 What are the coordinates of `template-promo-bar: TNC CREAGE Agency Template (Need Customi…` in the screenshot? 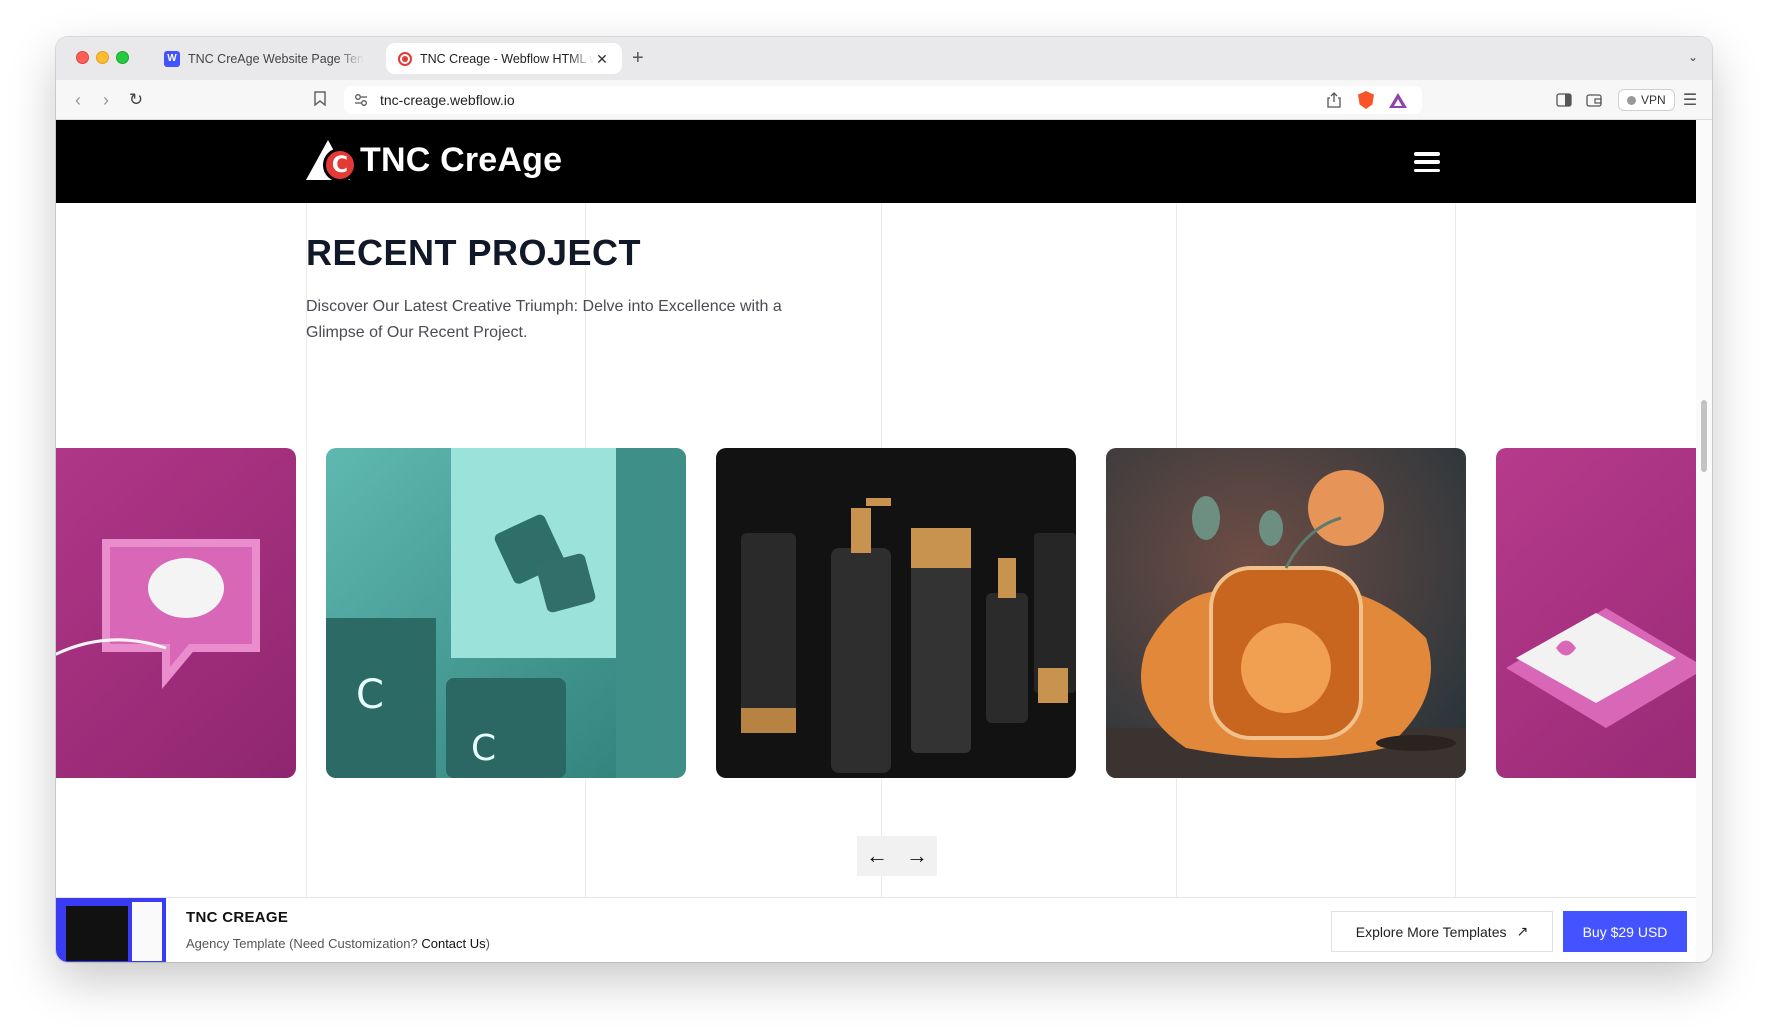 It's located at (876, 929).